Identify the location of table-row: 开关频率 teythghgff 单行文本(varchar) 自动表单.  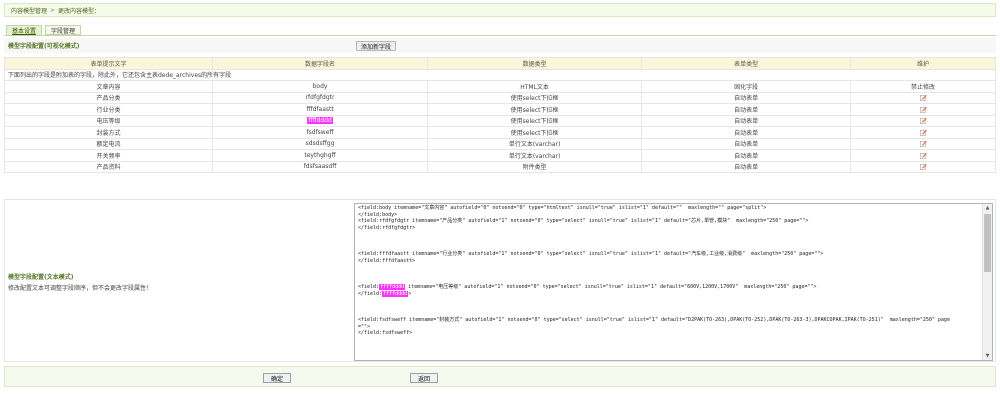
(499, 155).